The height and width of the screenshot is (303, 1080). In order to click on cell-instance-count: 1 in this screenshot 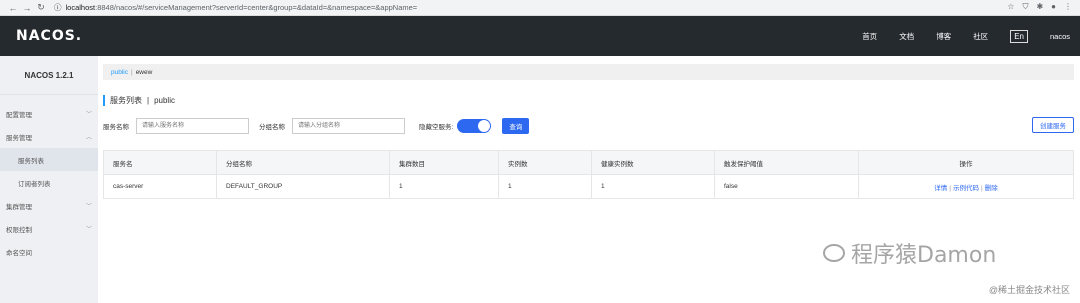, I will do `click(545, 186)`.